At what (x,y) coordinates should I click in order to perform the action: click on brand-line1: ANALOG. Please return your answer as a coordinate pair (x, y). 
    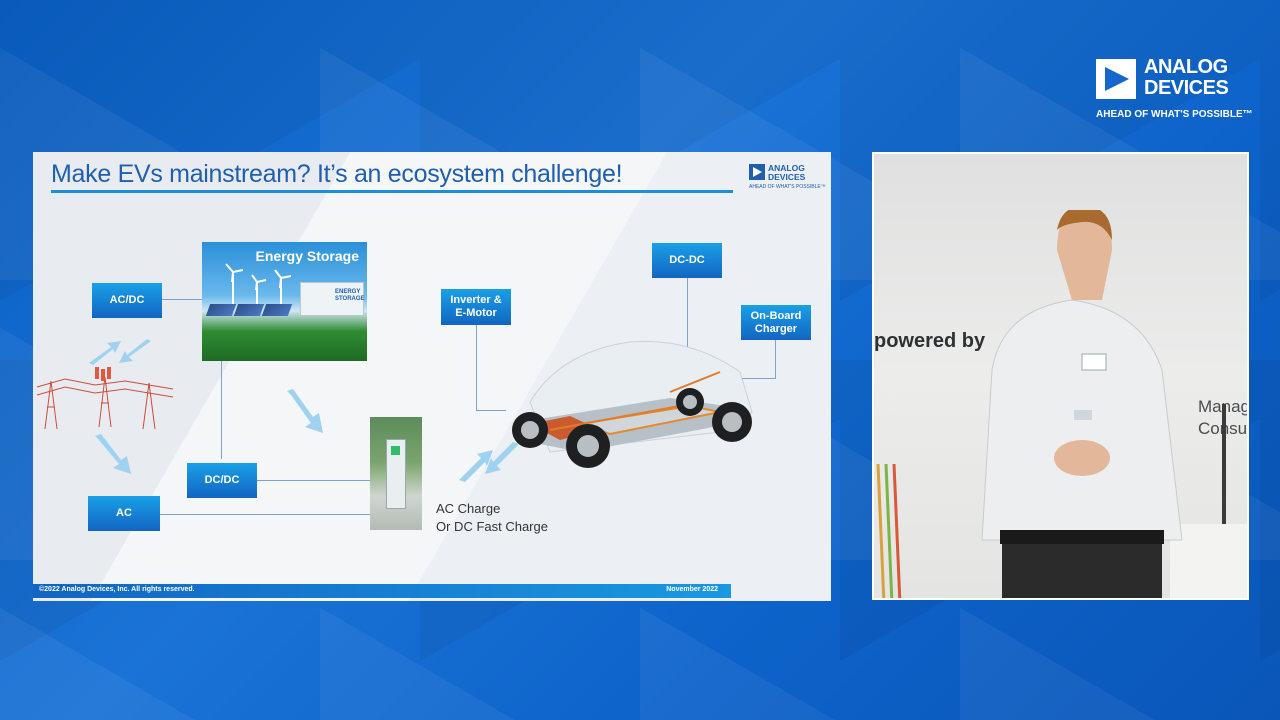
    Looking at the image, I should click on (1186, 67).